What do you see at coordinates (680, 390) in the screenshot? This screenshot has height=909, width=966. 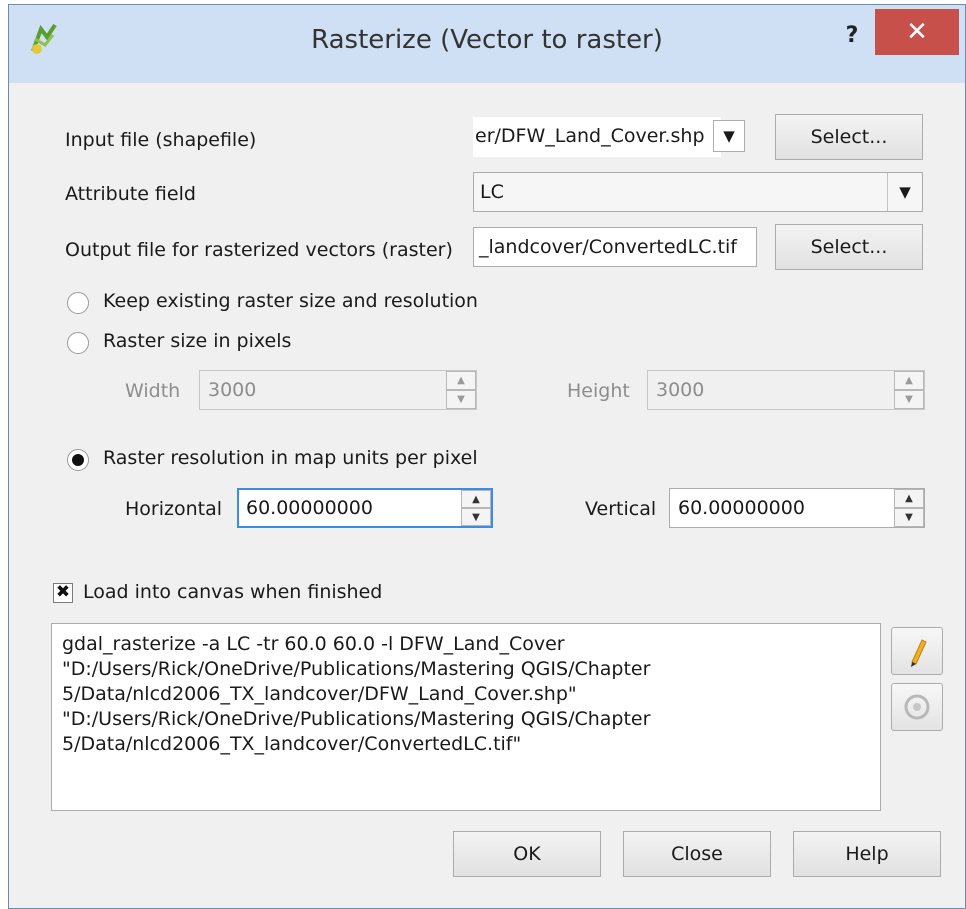 I see `height-value: 3000` at bounding box center [680, 390].